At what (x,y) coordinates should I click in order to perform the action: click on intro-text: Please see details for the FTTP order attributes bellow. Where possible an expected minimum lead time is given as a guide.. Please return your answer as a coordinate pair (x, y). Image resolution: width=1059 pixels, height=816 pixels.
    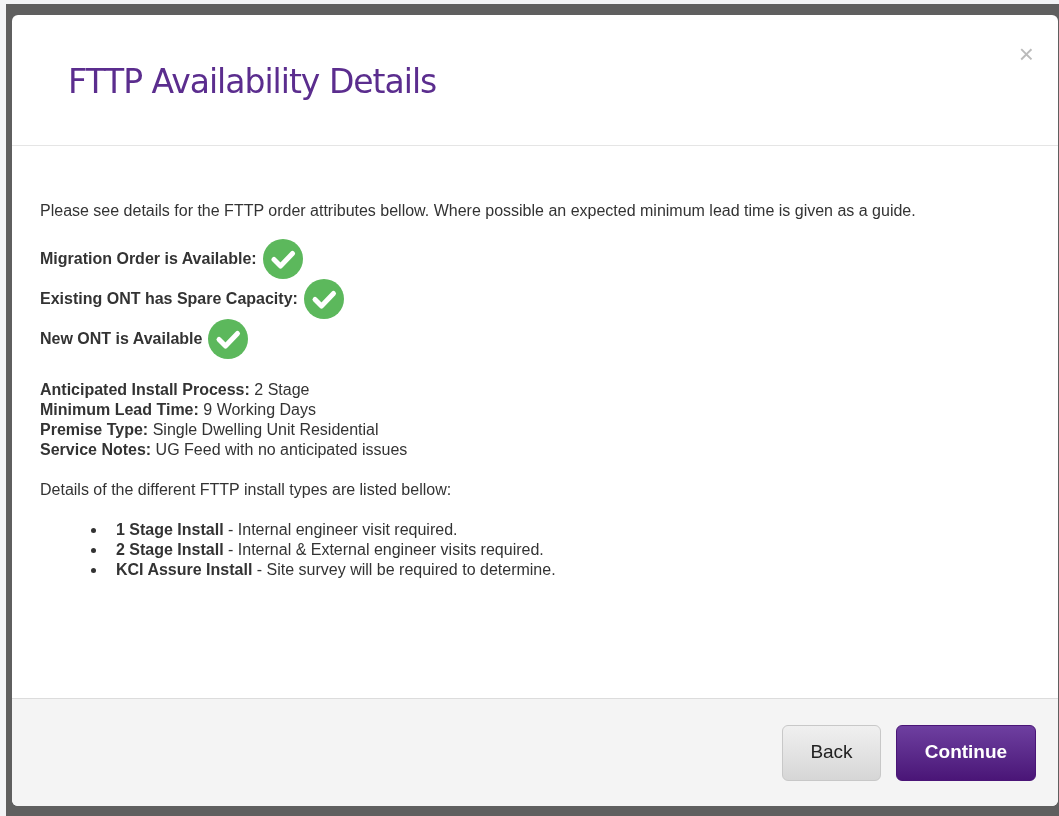
    Looking at the image, I should click on (478, 211).